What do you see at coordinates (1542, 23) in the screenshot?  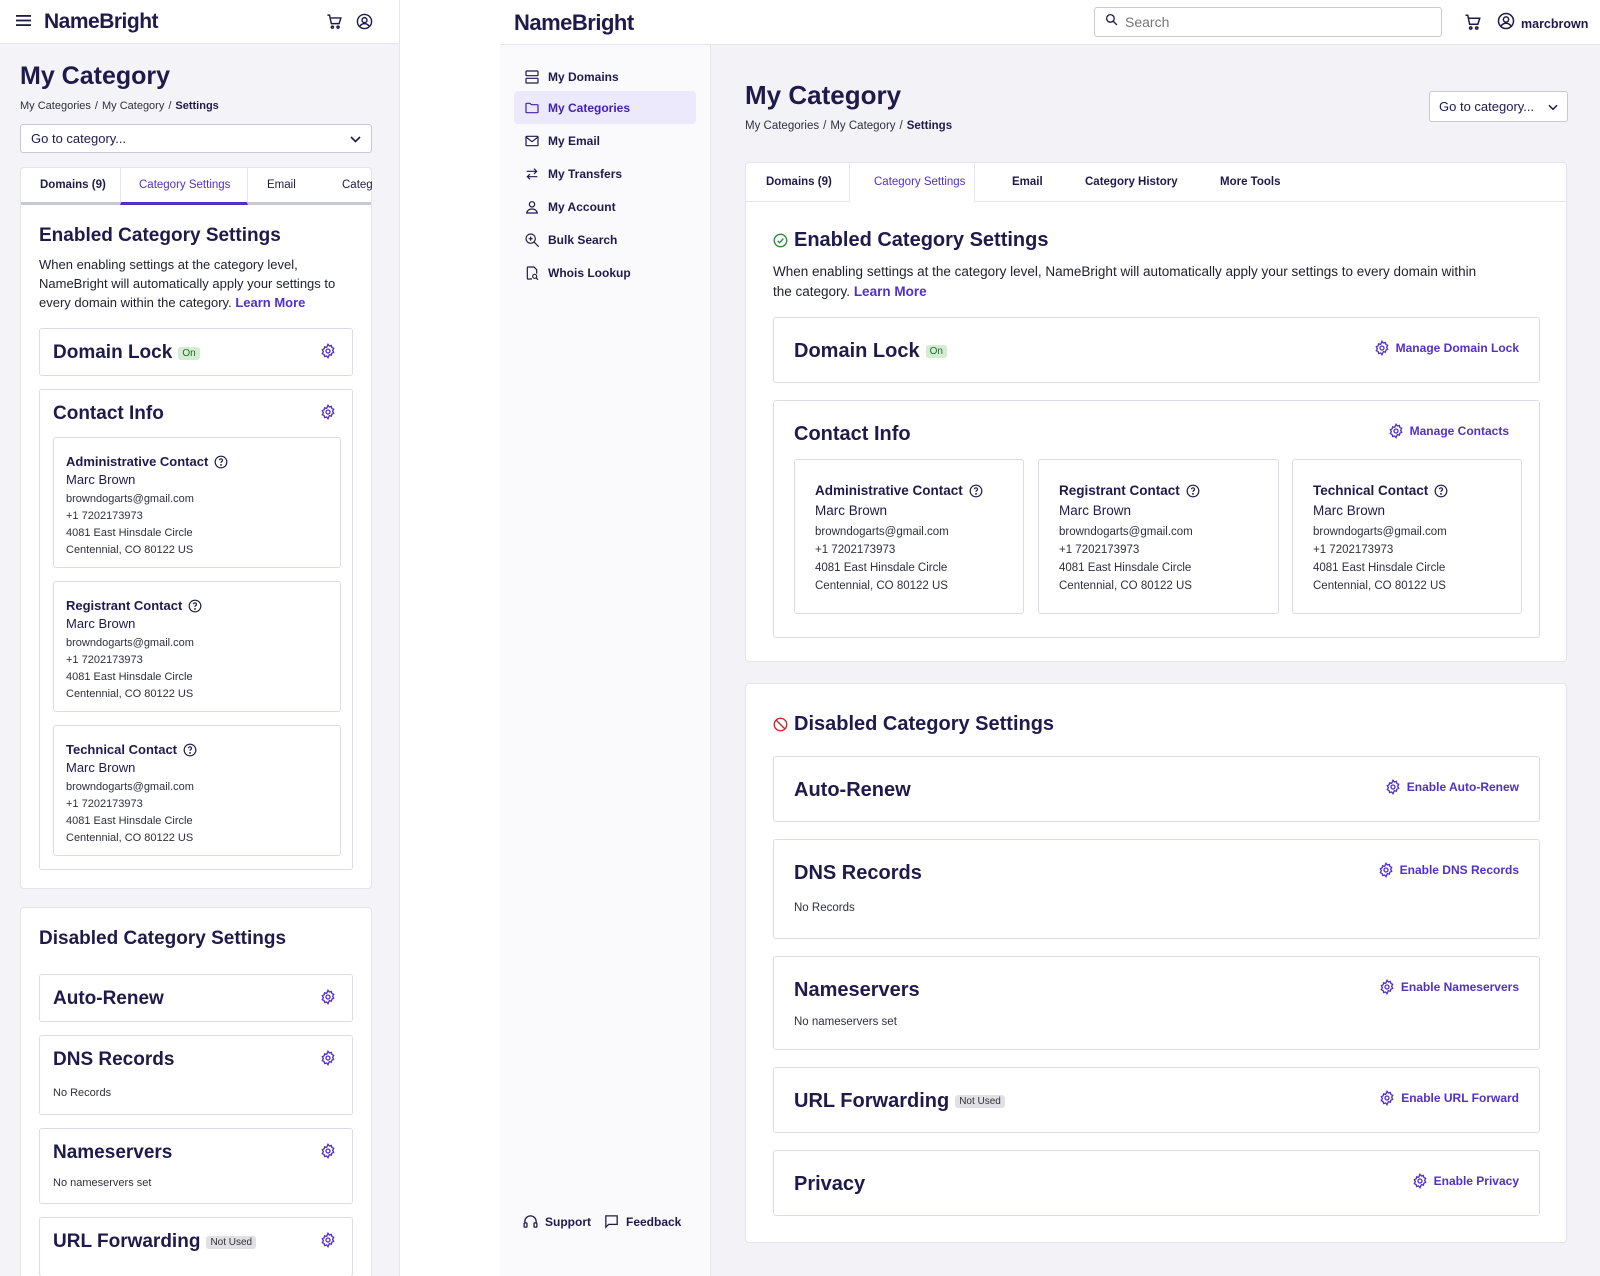 I see `user-menu: marcbrown` at bounding box center [1542, 23].